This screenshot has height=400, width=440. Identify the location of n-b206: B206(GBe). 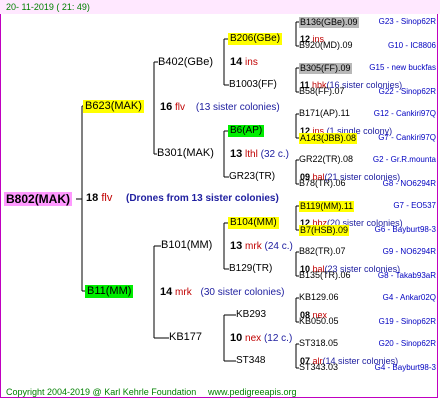
(255, 39).